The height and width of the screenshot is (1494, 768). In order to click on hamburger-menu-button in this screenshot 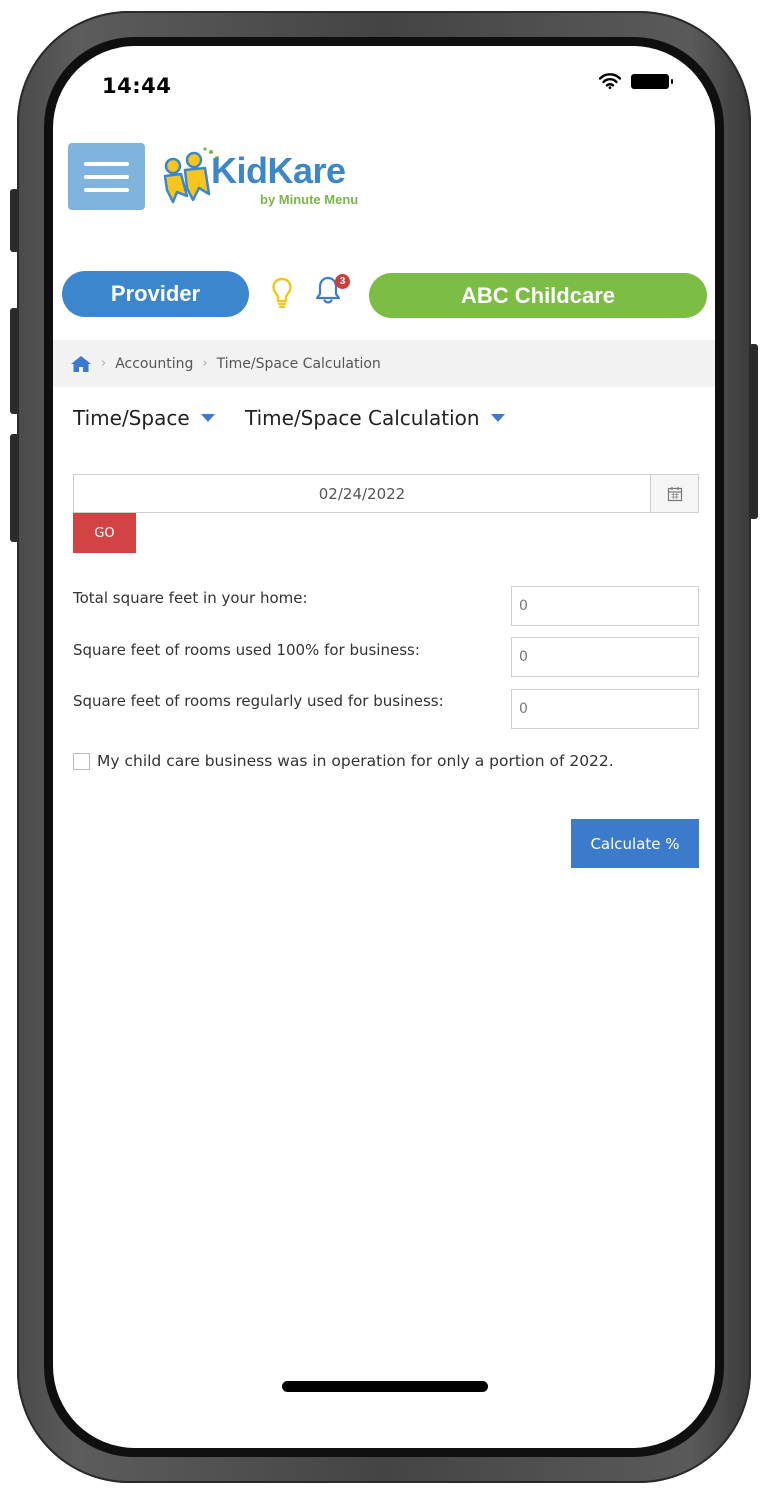, I will do `click(106, 176)`.